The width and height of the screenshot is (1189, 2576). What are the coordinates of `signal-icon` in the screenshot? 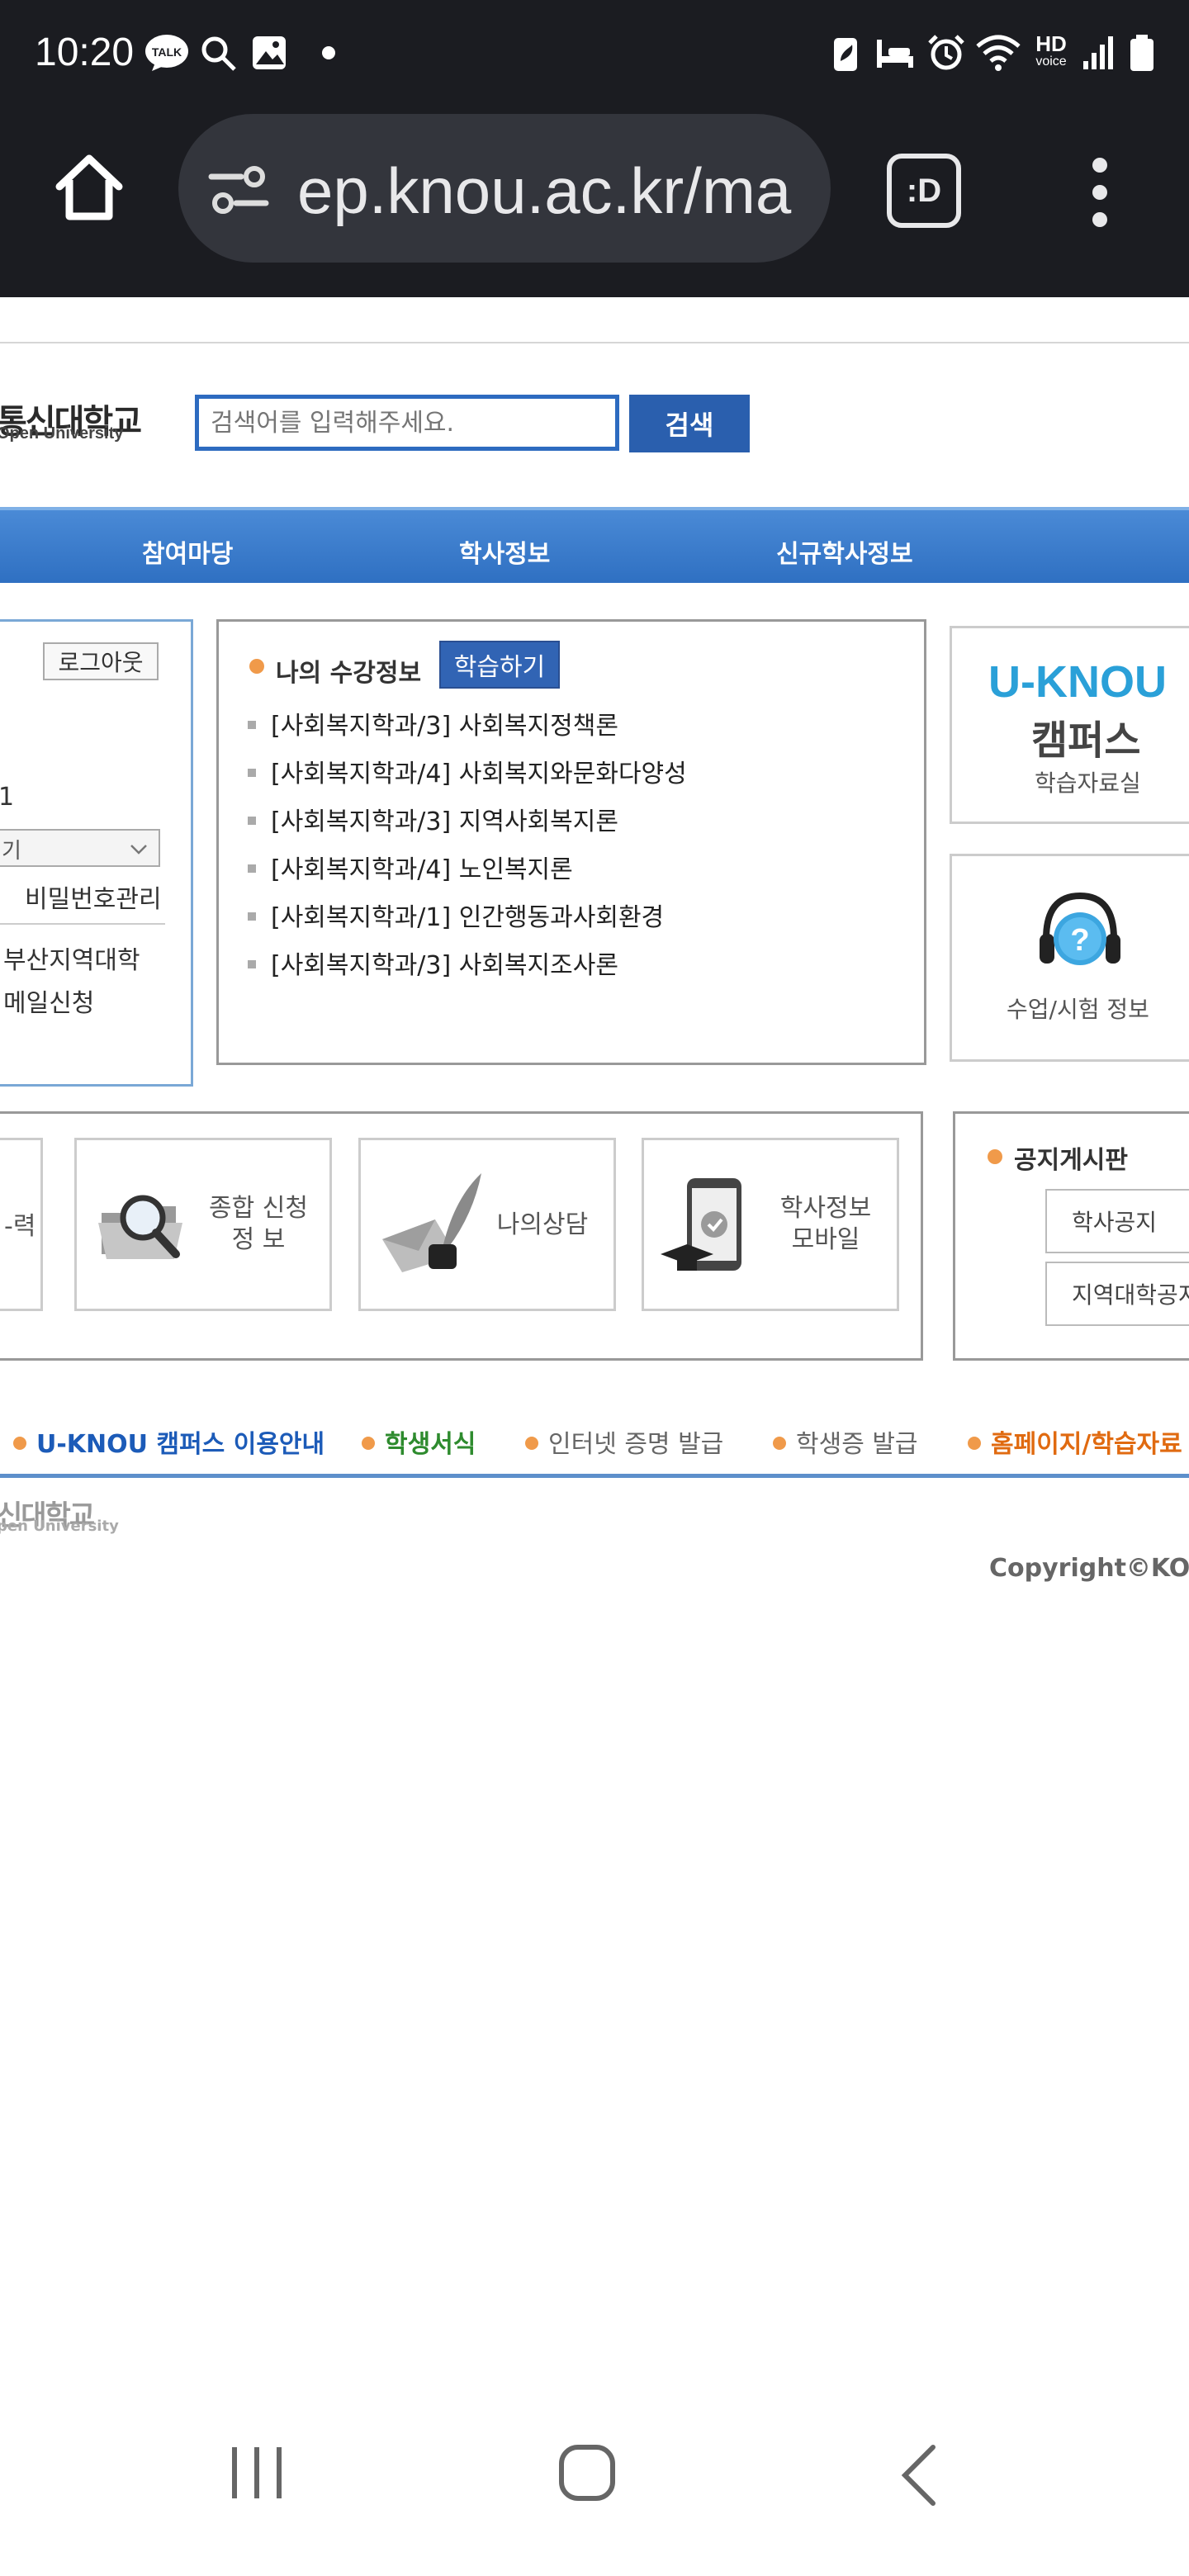 It's located at (1100, 53).